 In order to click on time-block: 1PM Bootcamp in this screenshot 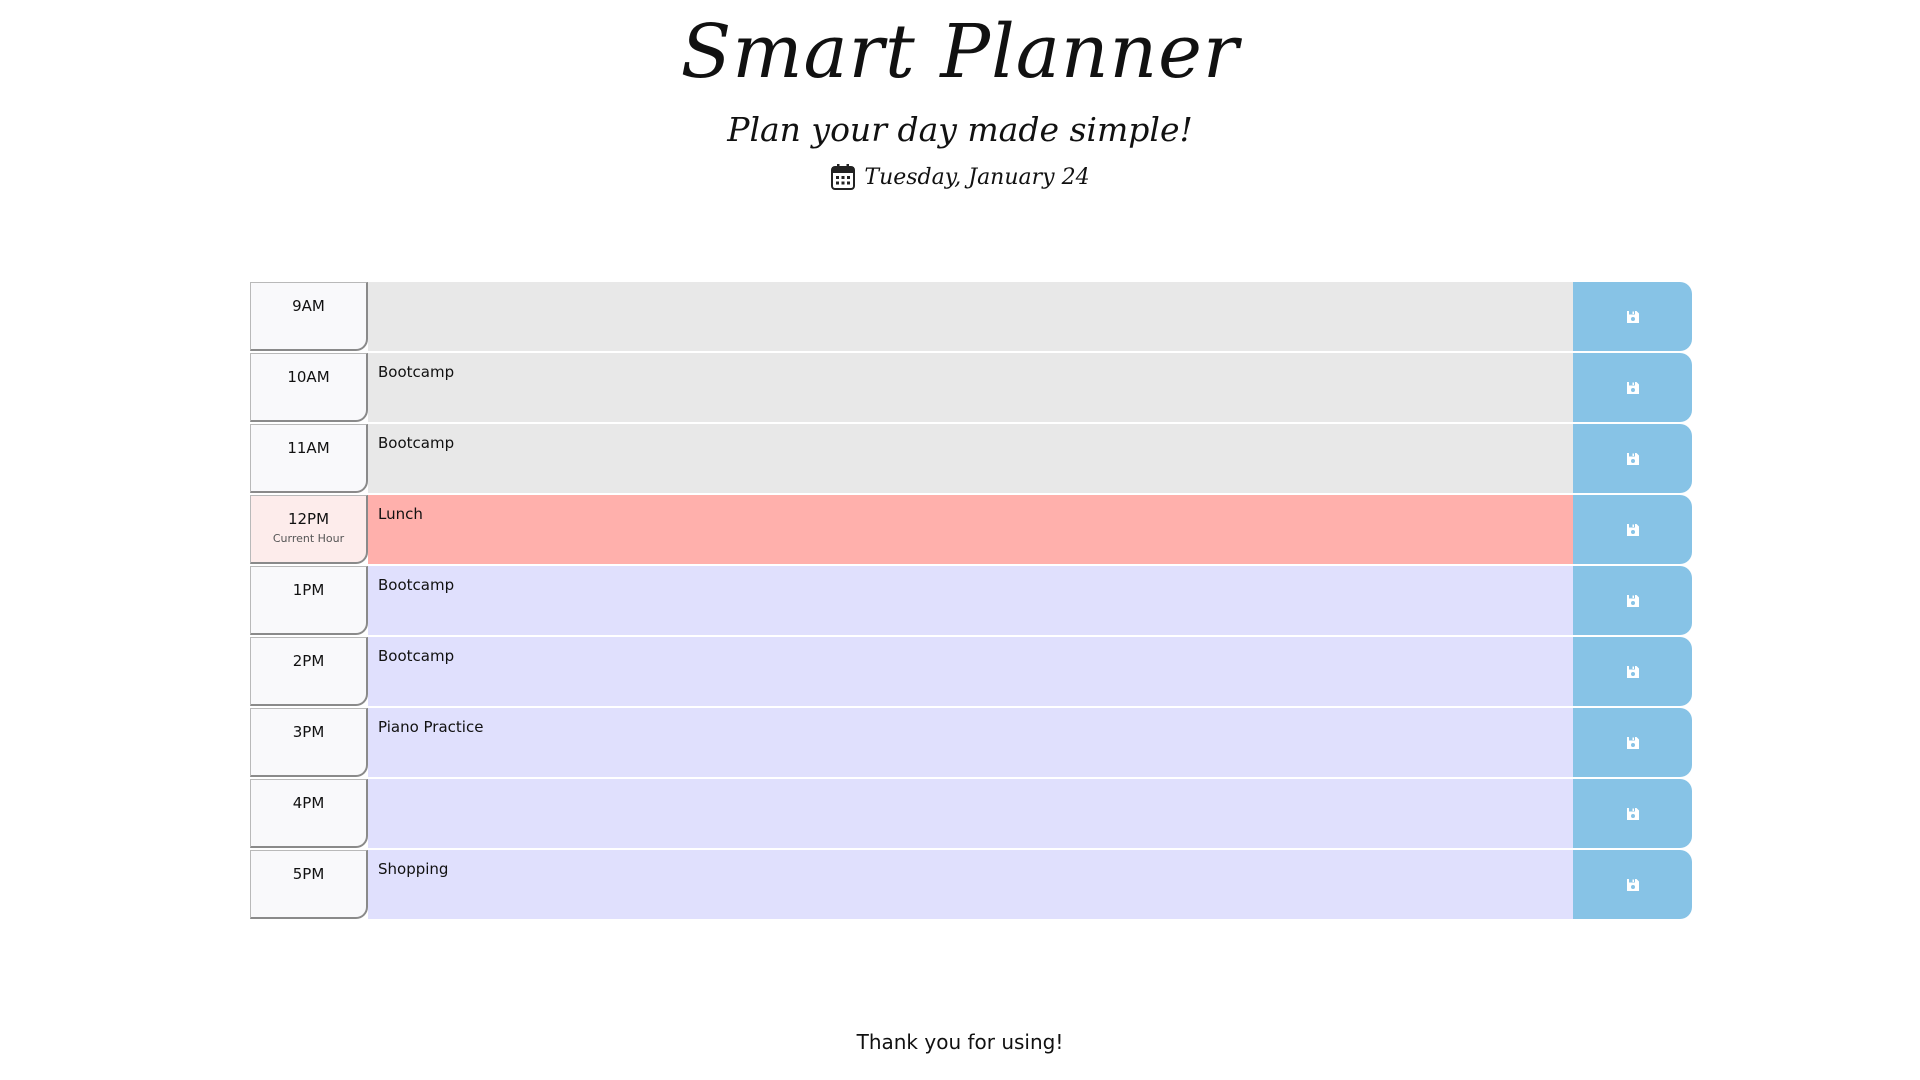, I will do `click(971, 600)`.